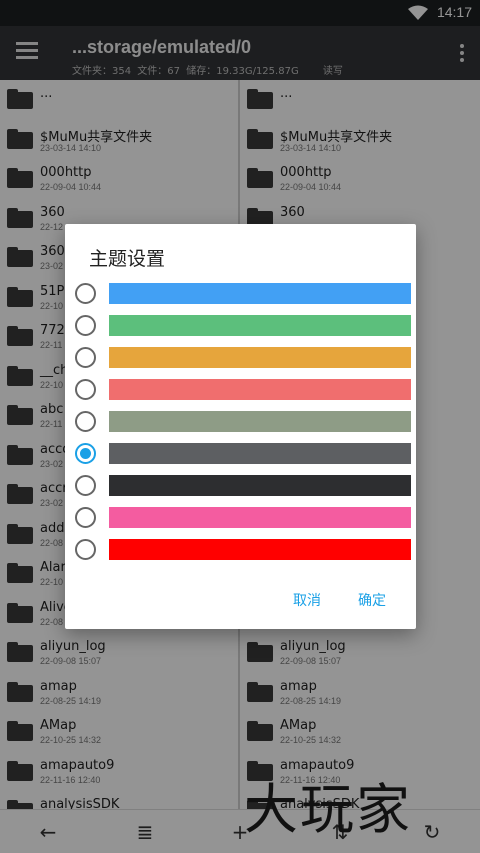 Image resolution: width=480 pixels, height=853 pixels. I want to click on ok-button: 确定, so click(372, 600).